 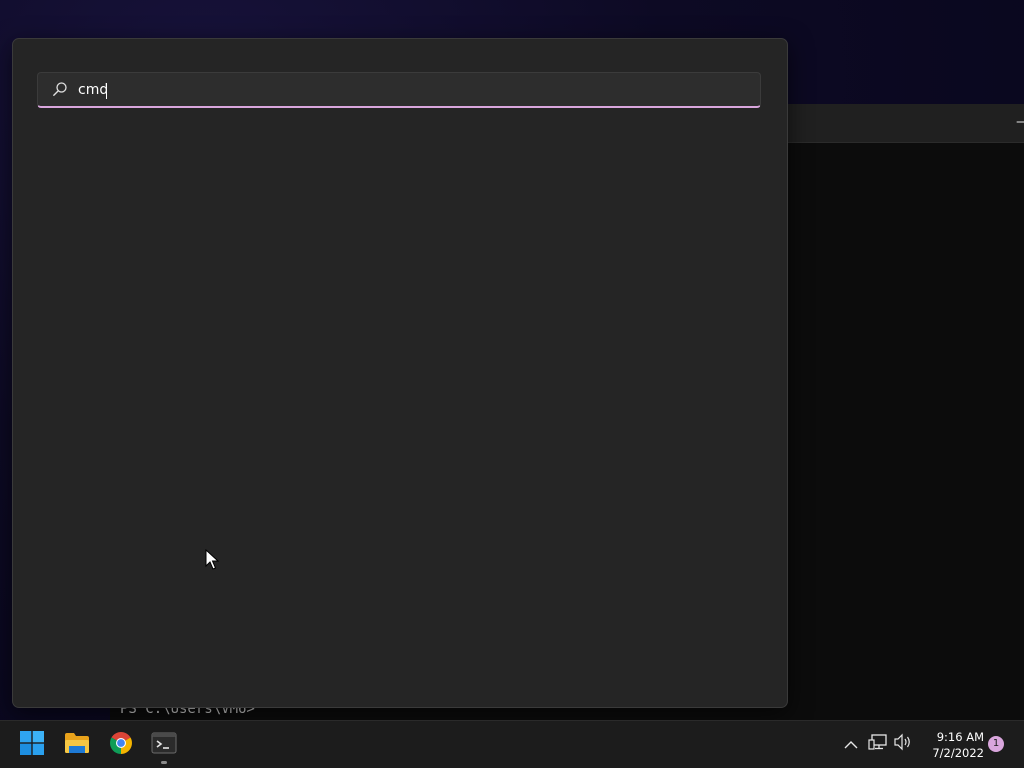 What do you see at coordinates (952, 745) in the screenshot?
I see `clock: 9:16 AM 7/2/2022` at bounding box center [952, 745].